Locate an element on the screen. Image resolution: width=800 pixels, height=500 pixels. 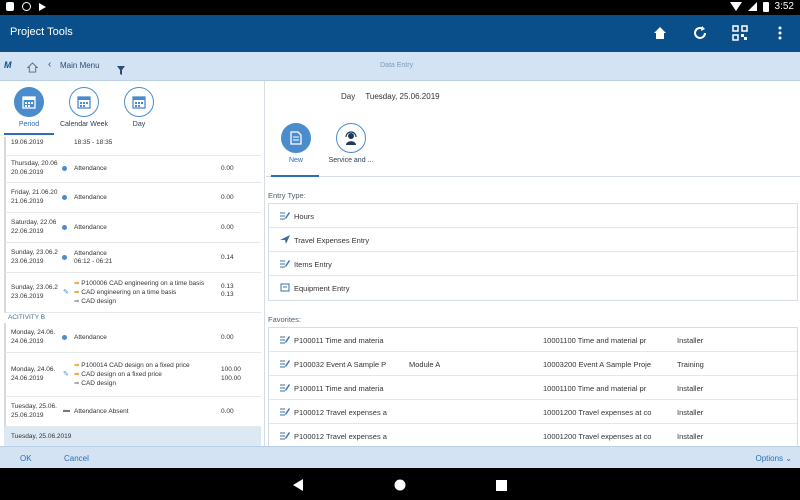
entry-type-equipment: Equipment Entry is located at coordinates (533, 288).